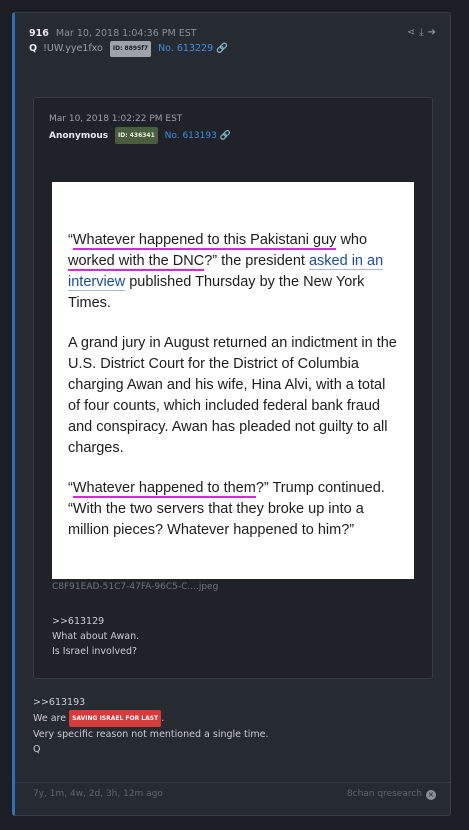 The width and height of the screenshot is (469, 830). I want to click on post-actions: ⋖⤓➜, so click(423, 32).